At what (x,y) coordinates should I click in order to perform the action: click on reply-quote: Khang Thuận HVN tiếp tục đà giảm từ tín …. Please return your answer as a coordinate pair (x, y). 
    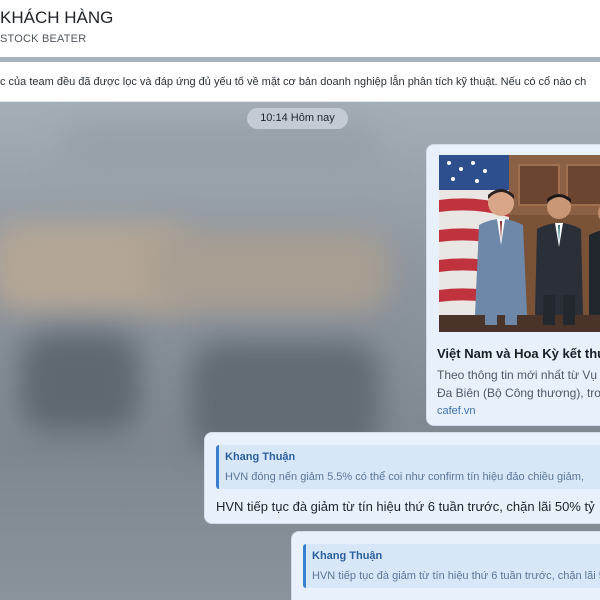
    Looking at the image, I should click on (451, 566).